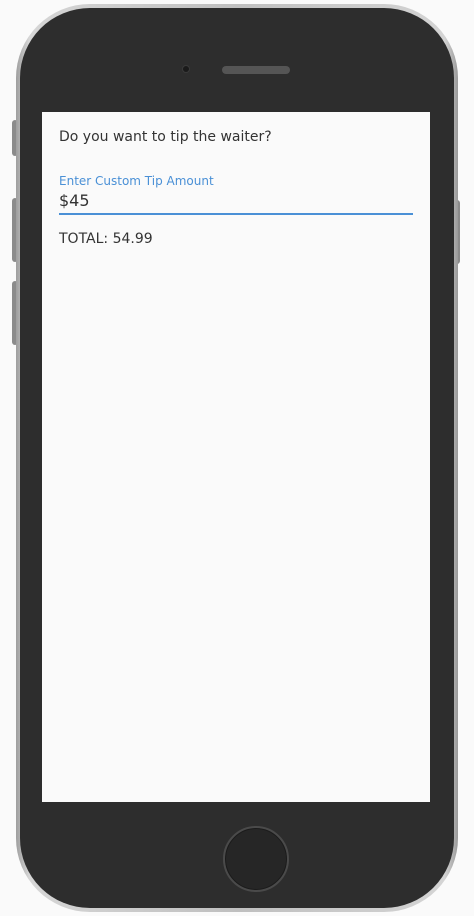 The width and height of the screenshot is (474, 916). Describe the element at coordinates (136, 181) in the screenshot. I see `custom-tip-label: Enter Custom Tip Amount` at that location.